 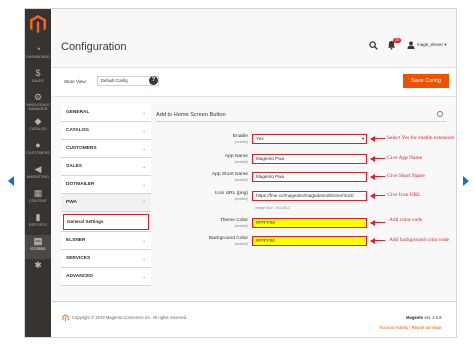 I want to click on store-view-label: Store View:, so click(x=75, y=81).